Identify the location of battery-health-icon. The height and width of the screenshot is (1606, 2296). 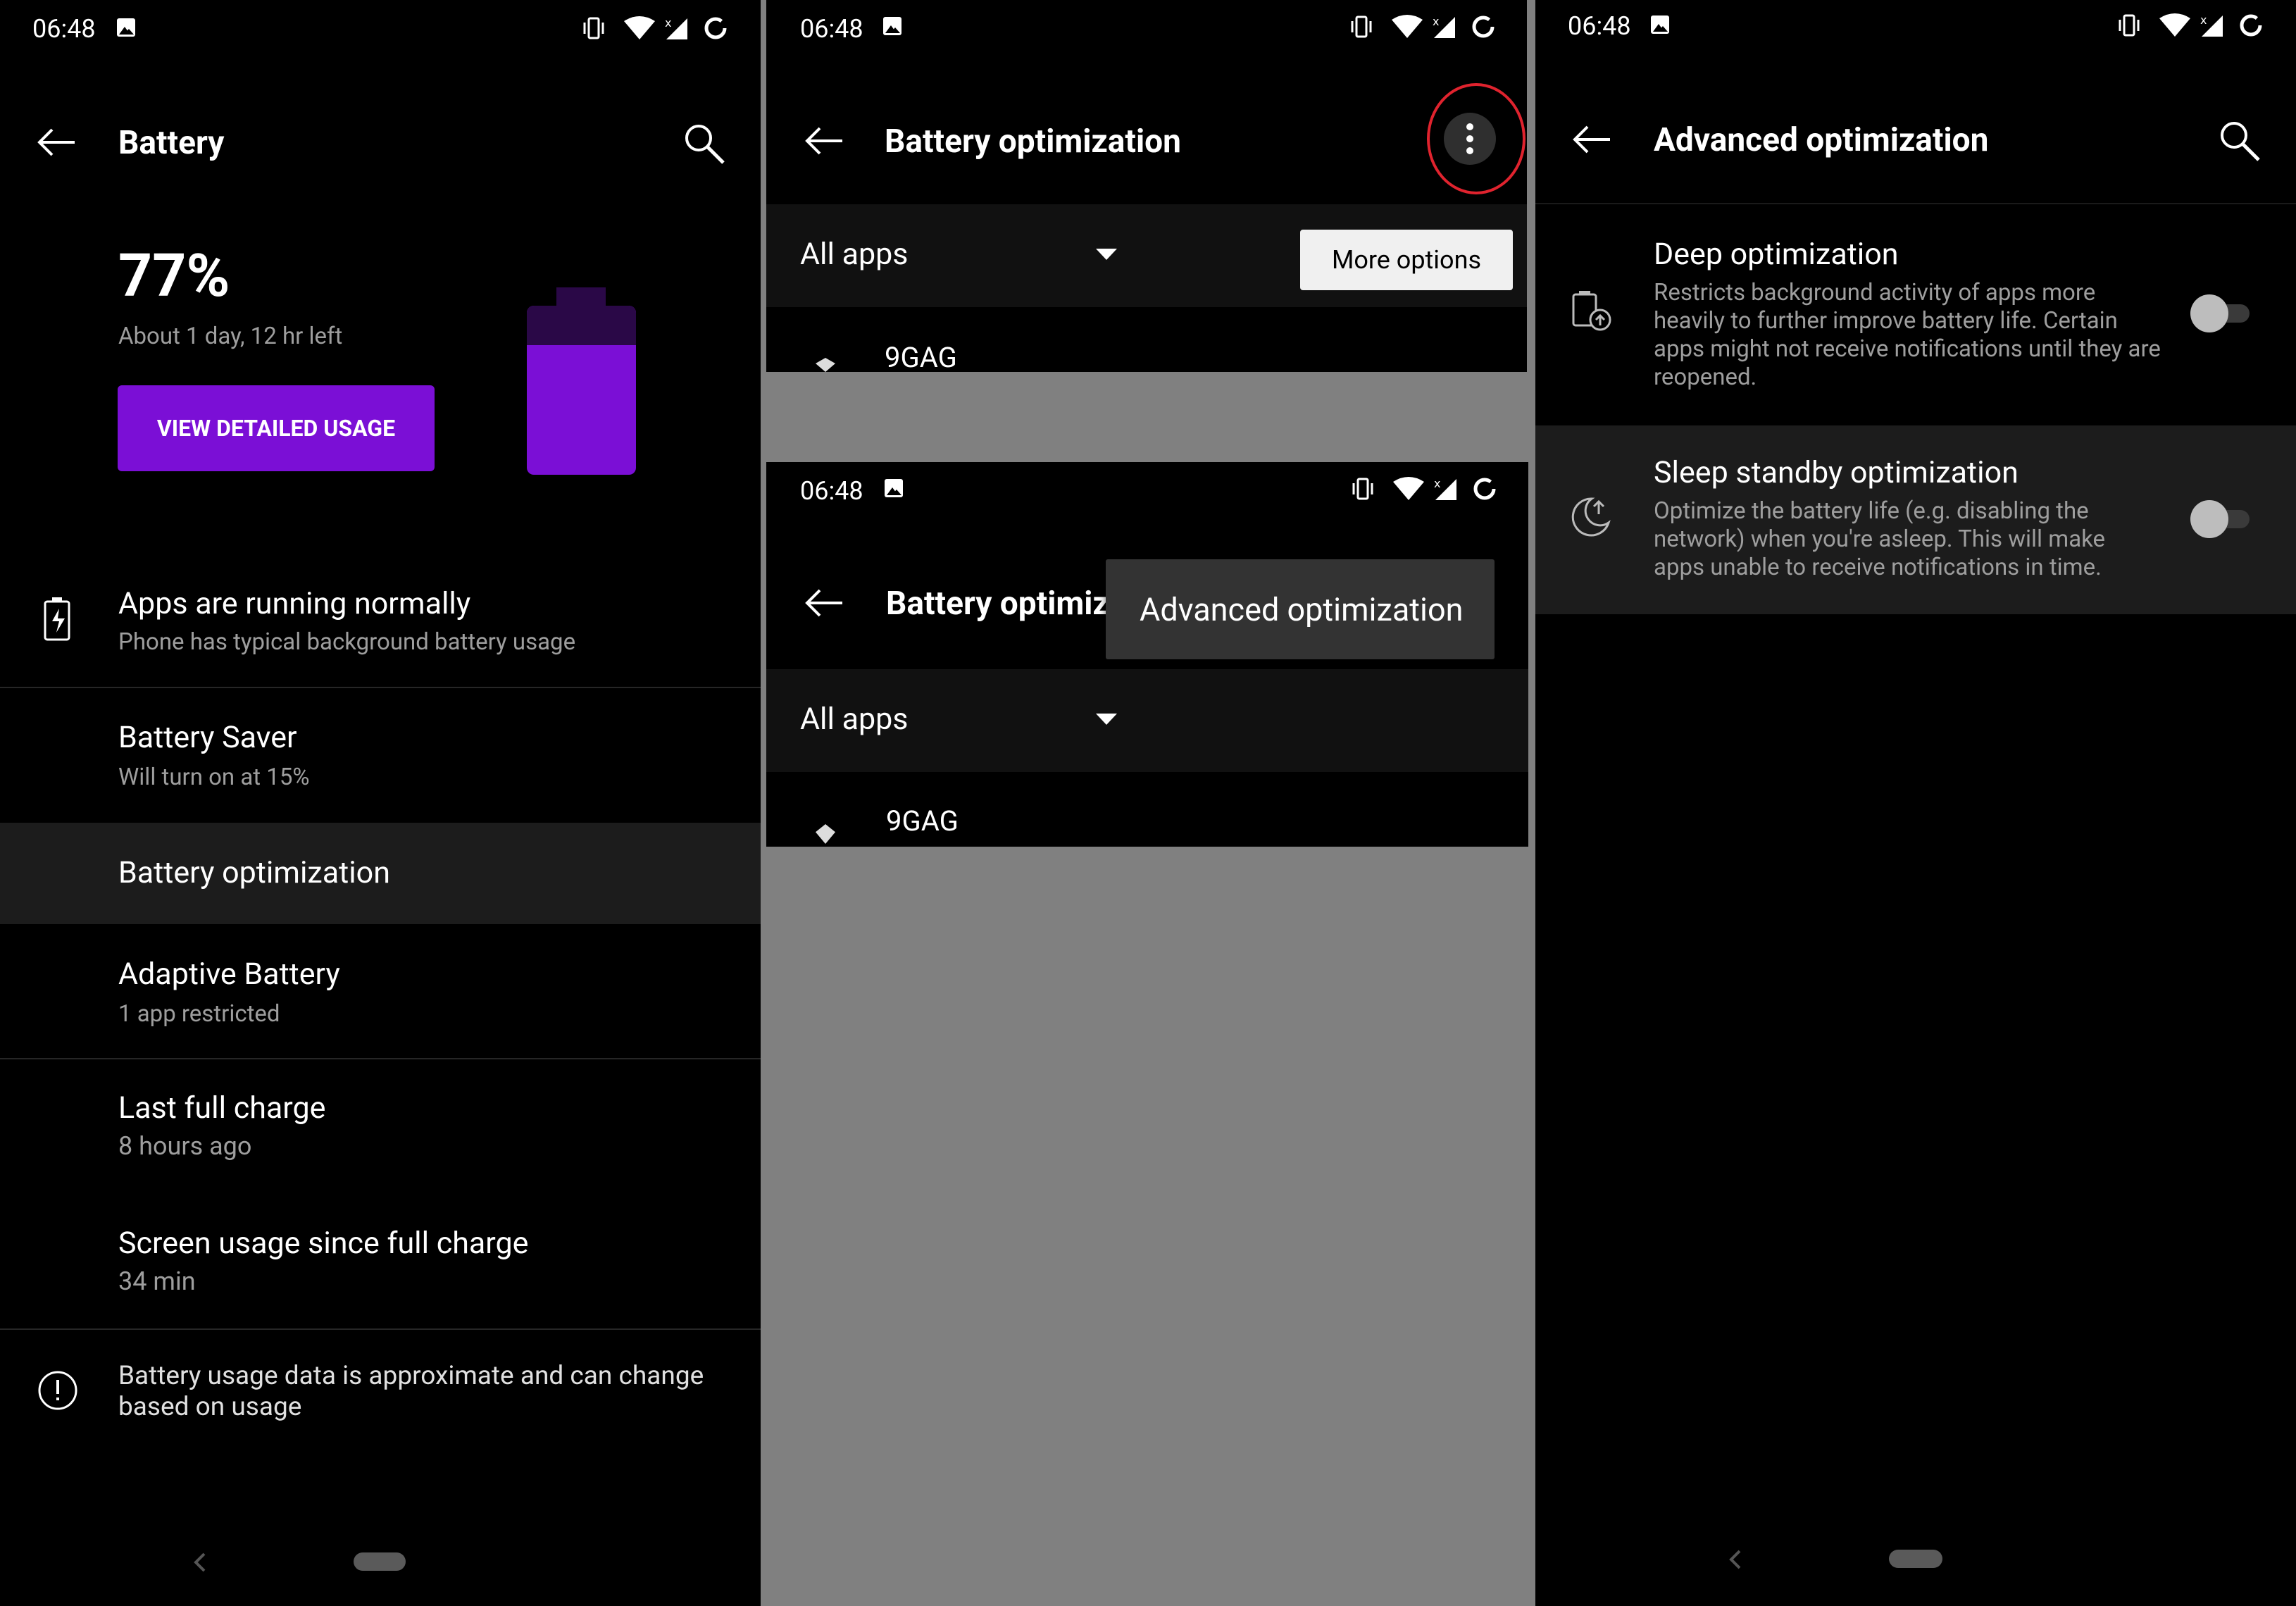
(57, 619).